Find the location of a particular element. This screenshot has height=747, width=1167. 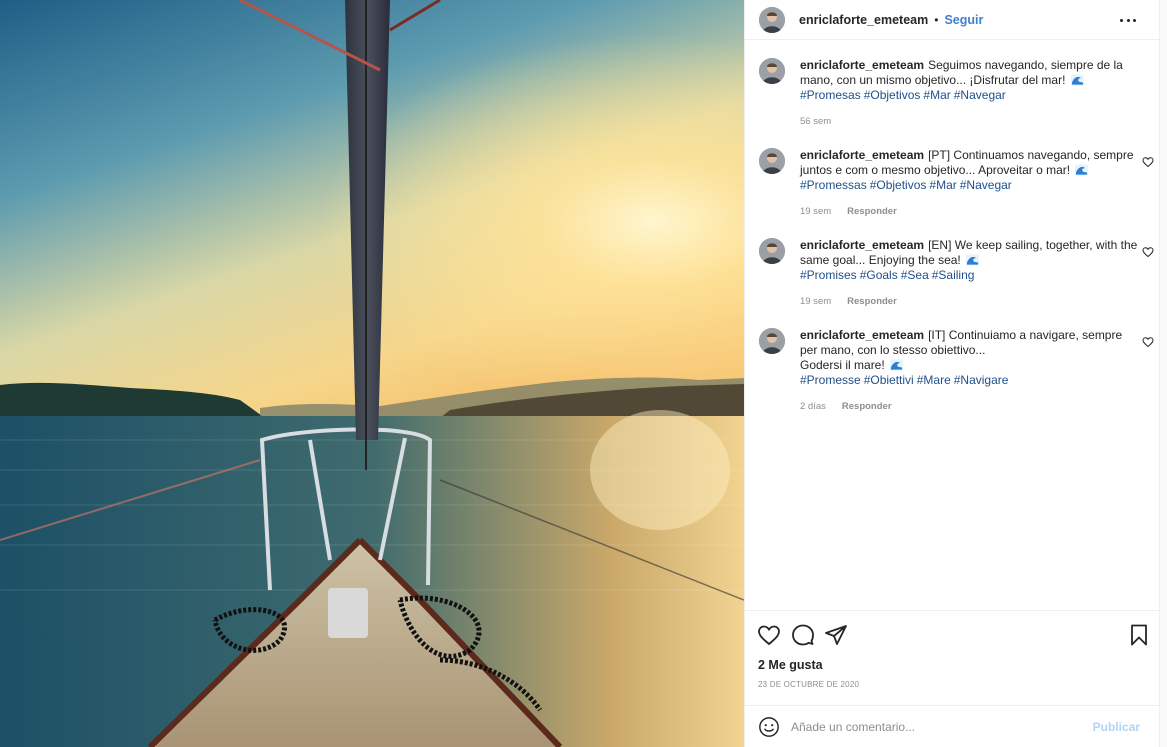

bookmark-icon is located at coordinates (1139, 635).